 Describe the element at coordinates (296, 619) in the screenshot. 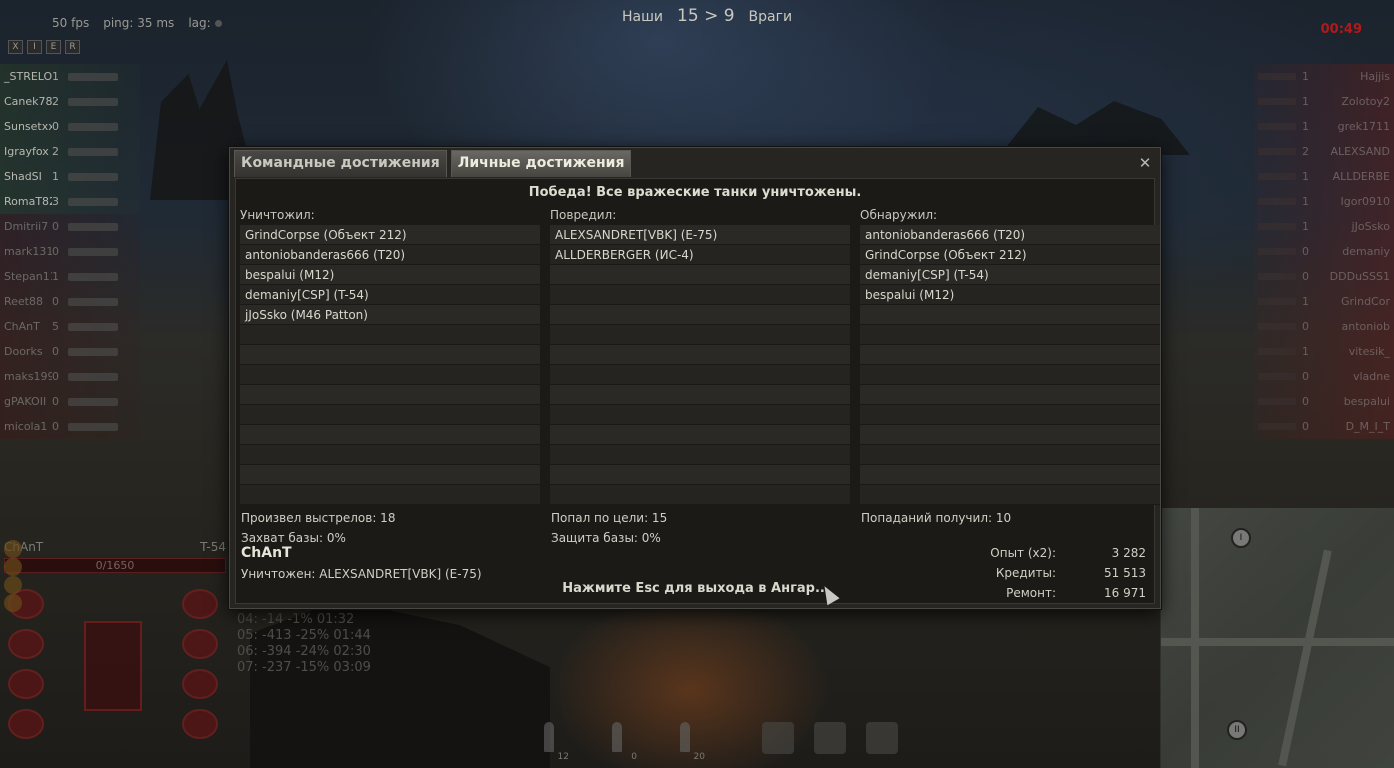

I see `log-line: 04: -14 -1% 01:32` at that location.